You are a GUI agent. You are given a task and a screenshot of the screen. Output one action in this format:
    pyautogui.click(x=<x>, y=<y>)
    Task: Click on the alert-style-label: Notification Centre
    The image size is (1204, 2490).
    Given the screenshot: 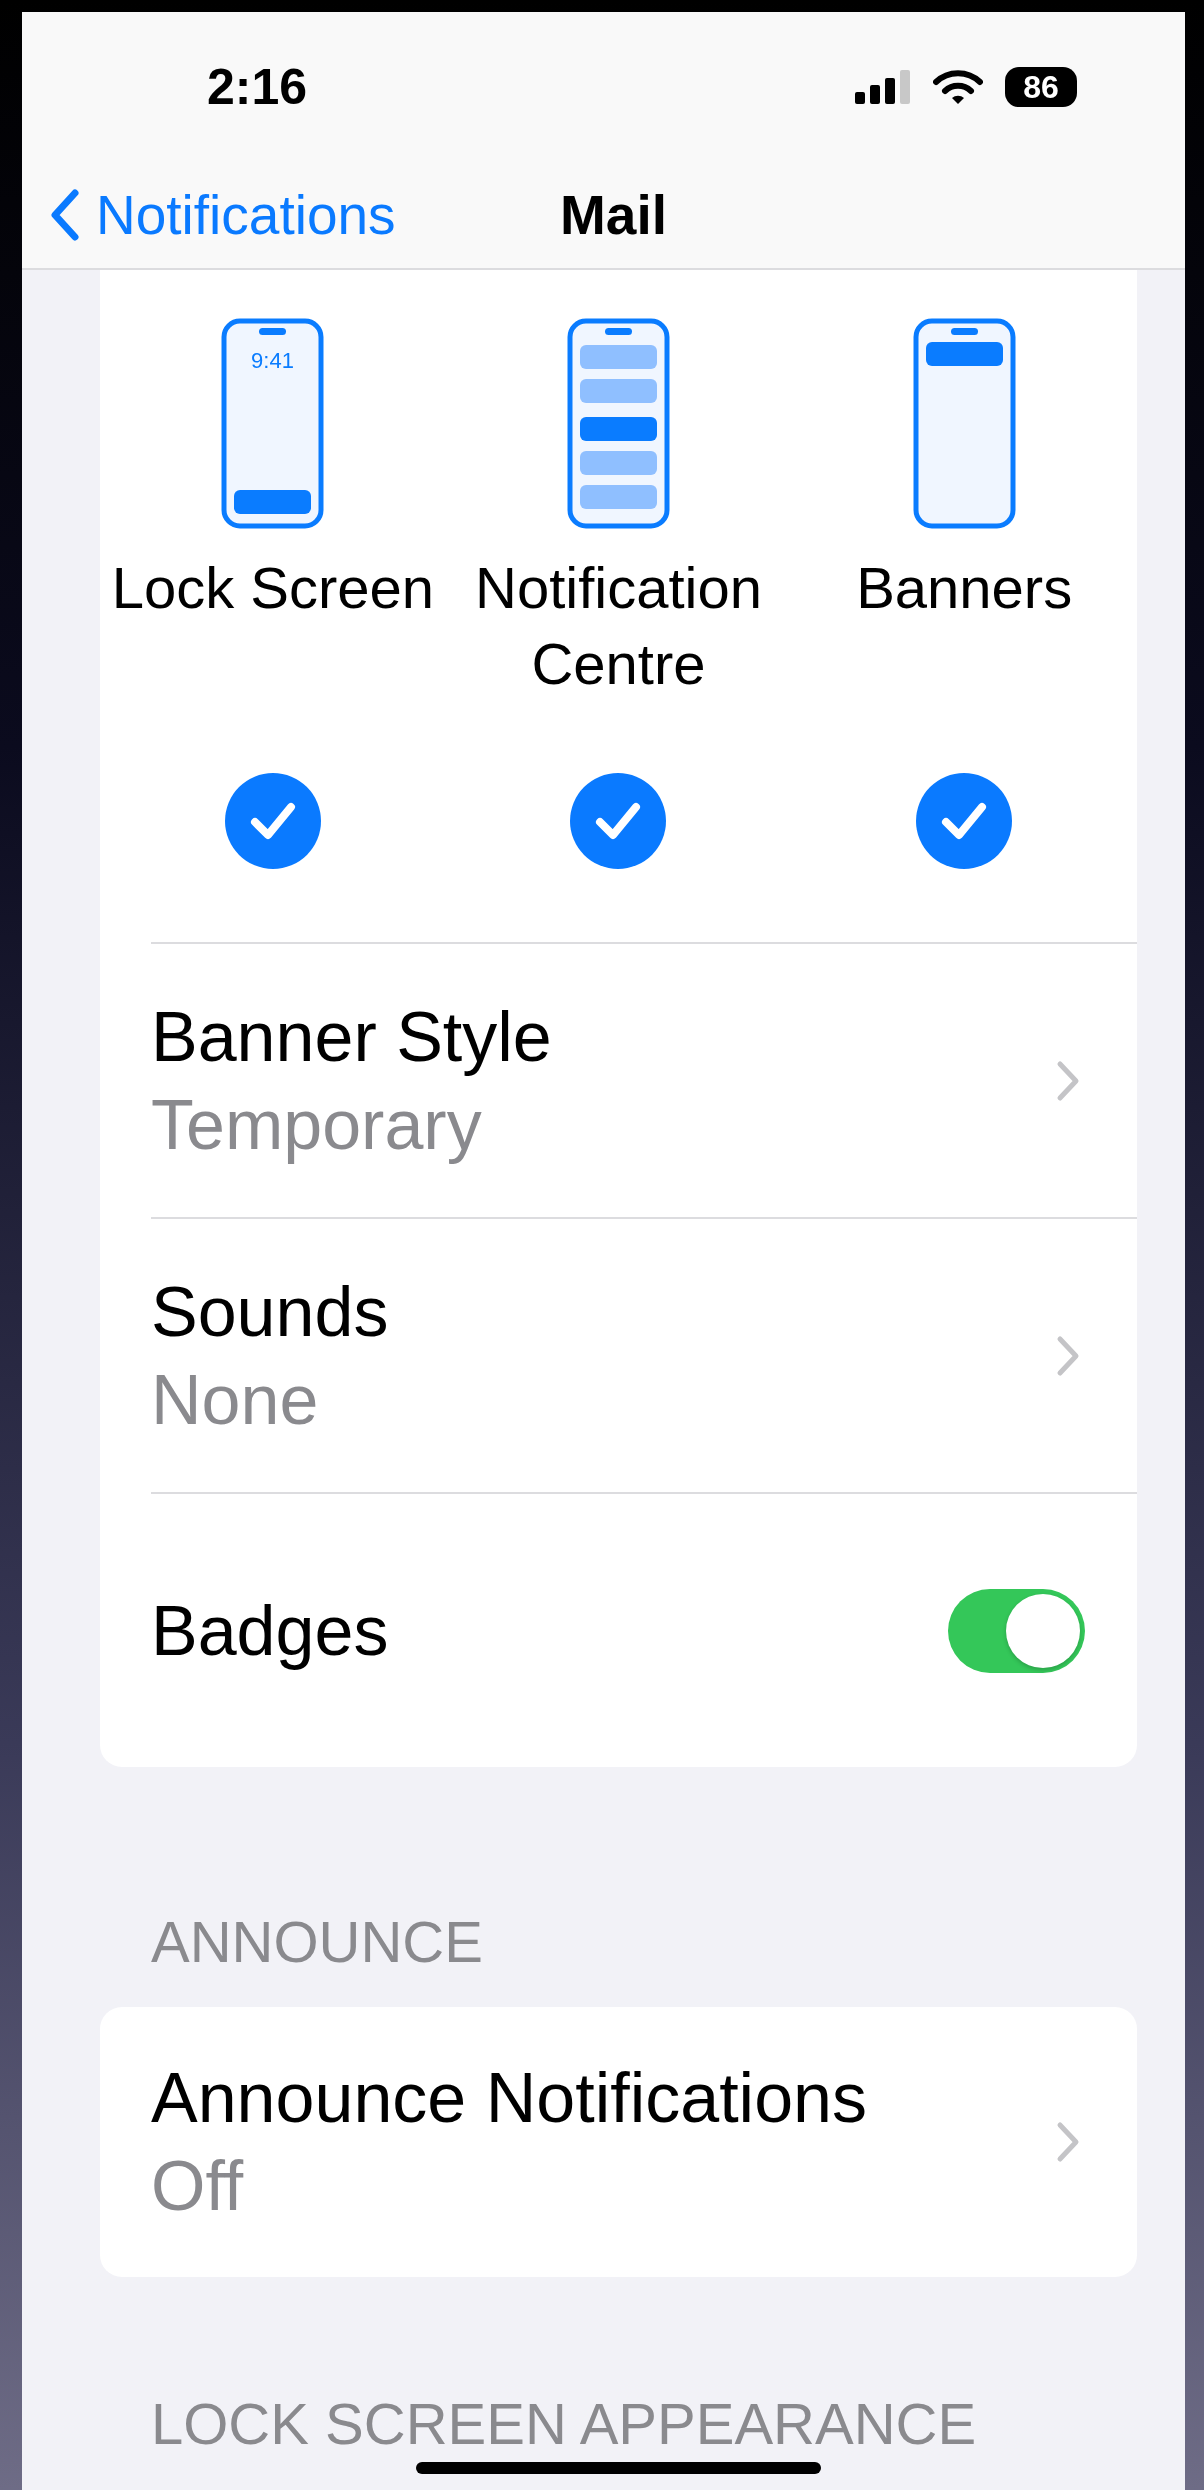 What is the action you would take?
    pyautogui.click(x=618, y=626)
    